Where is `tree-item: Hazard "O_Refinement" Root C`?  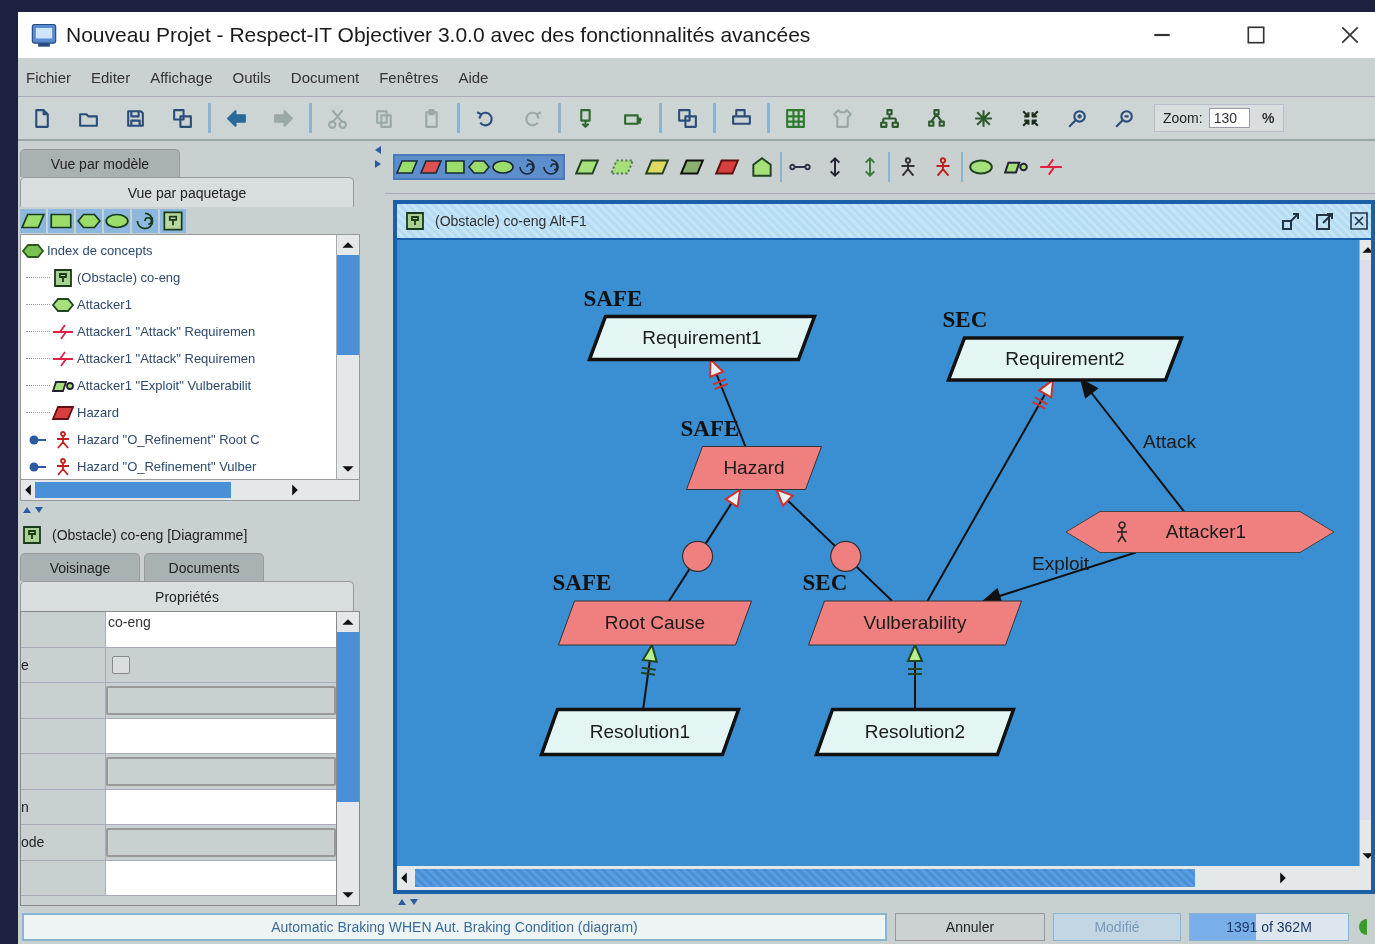
tree-item: Hazard "O_Refinement" Root C is located at coordinates (168, 439).